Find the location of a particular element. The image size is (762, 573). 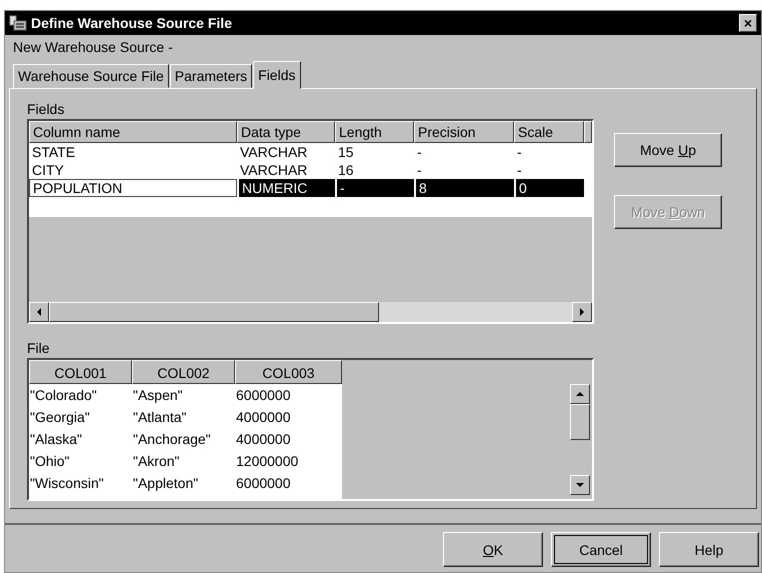

column-header: Column name is located at coordinates (133, 132).